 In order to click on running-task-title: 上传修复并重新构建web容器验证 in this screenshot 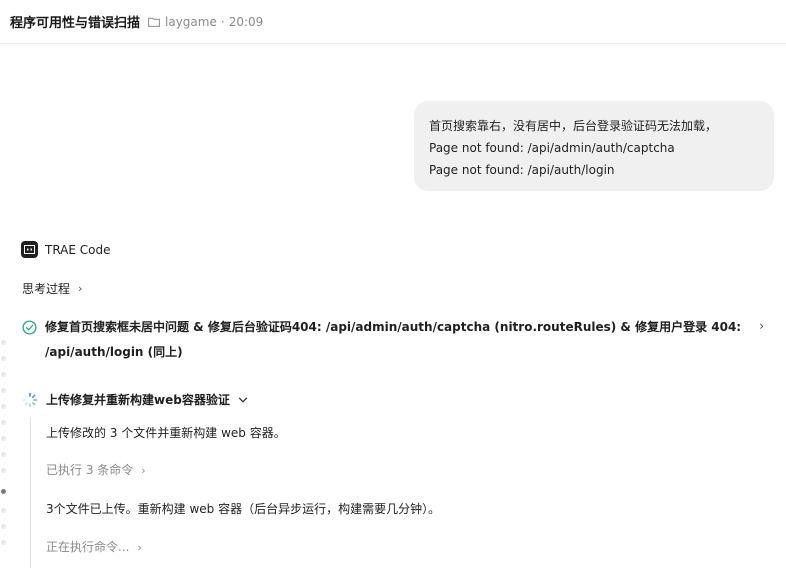, I will do `click(138, 400)`.